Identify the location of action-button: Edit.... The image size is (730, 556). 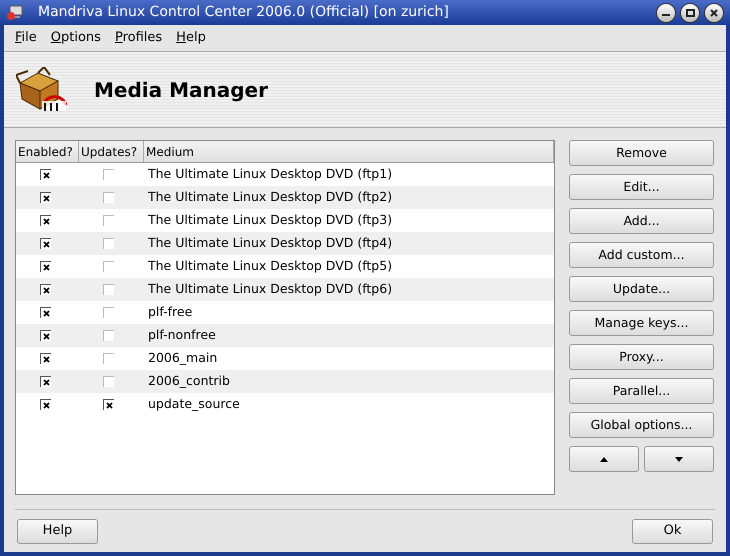
(641, 187).